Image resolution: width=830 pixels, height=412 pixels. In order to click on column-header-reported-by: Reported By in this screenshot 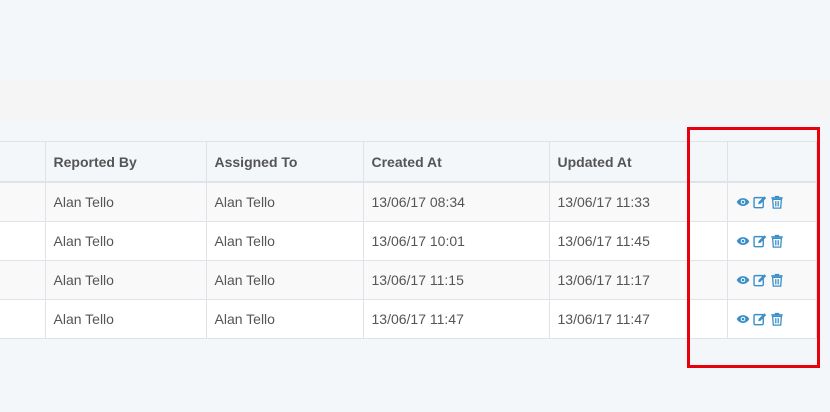, I will do `click(125, 162)`.